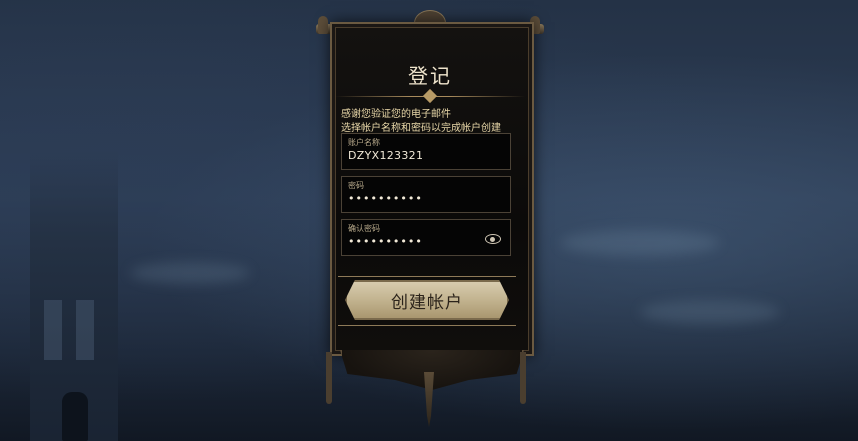  Describe the element at coordinates (426, 237) in the screenshot. I see `confirm-password-field: 确认密码 ••••••••••` at that location.